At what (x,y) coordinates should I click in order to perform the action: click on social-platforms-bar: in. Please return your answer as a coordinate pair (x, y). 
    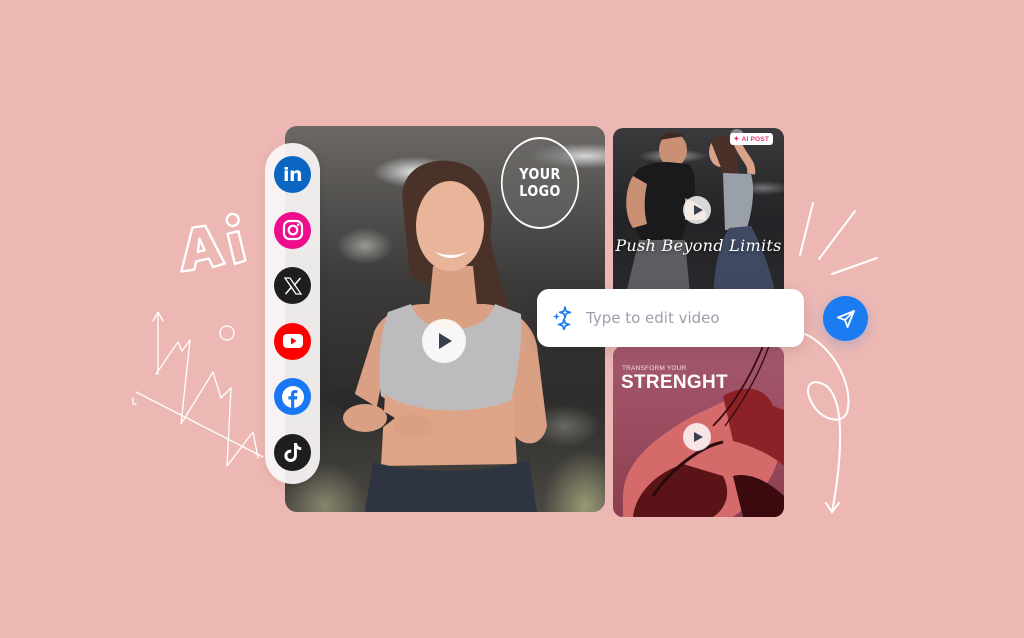
    Looking at the image, I should click on (292, 313).